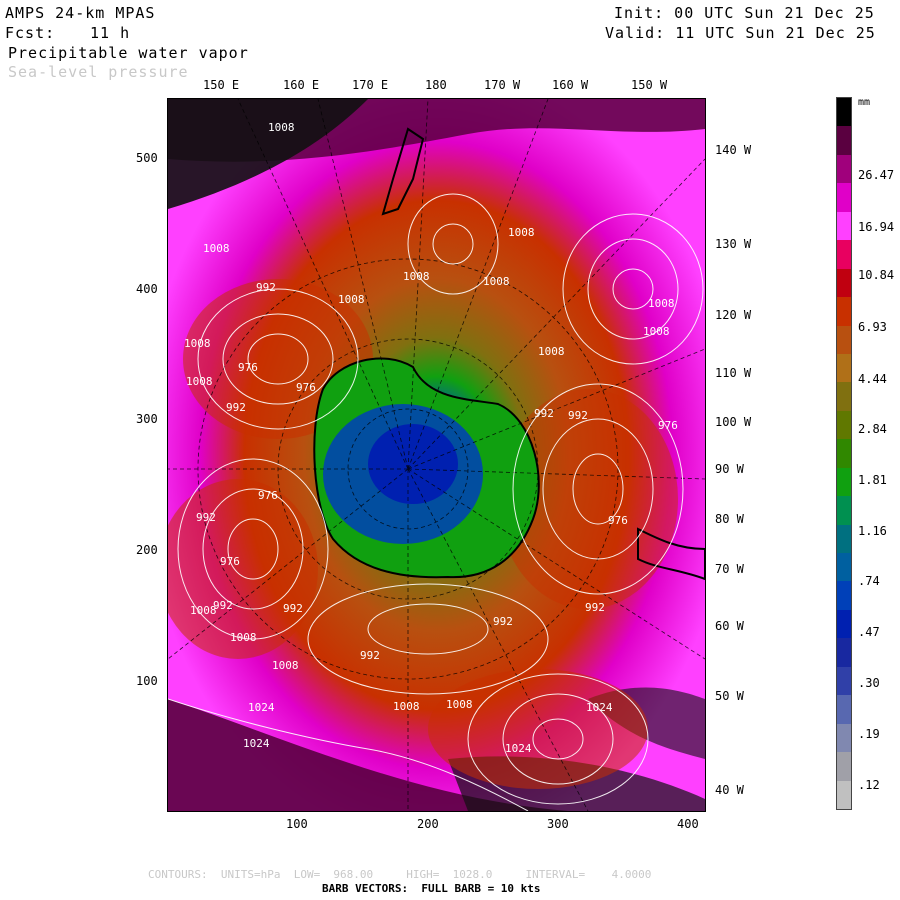 The height and width of the screenshot is (900, 900). Describe the element at coordinates (729, 519) in the screenshot. I see `right-lon-label: 80 W` at that location.